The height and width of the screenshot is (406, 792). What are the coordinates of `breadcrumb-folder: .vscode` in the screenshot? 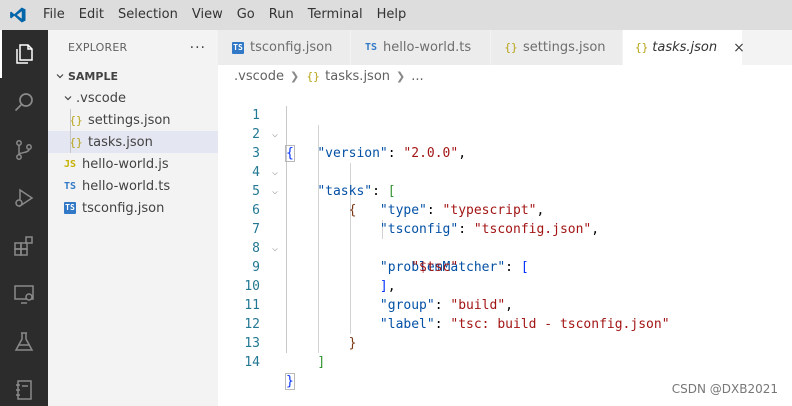 It's located at (259, 76).